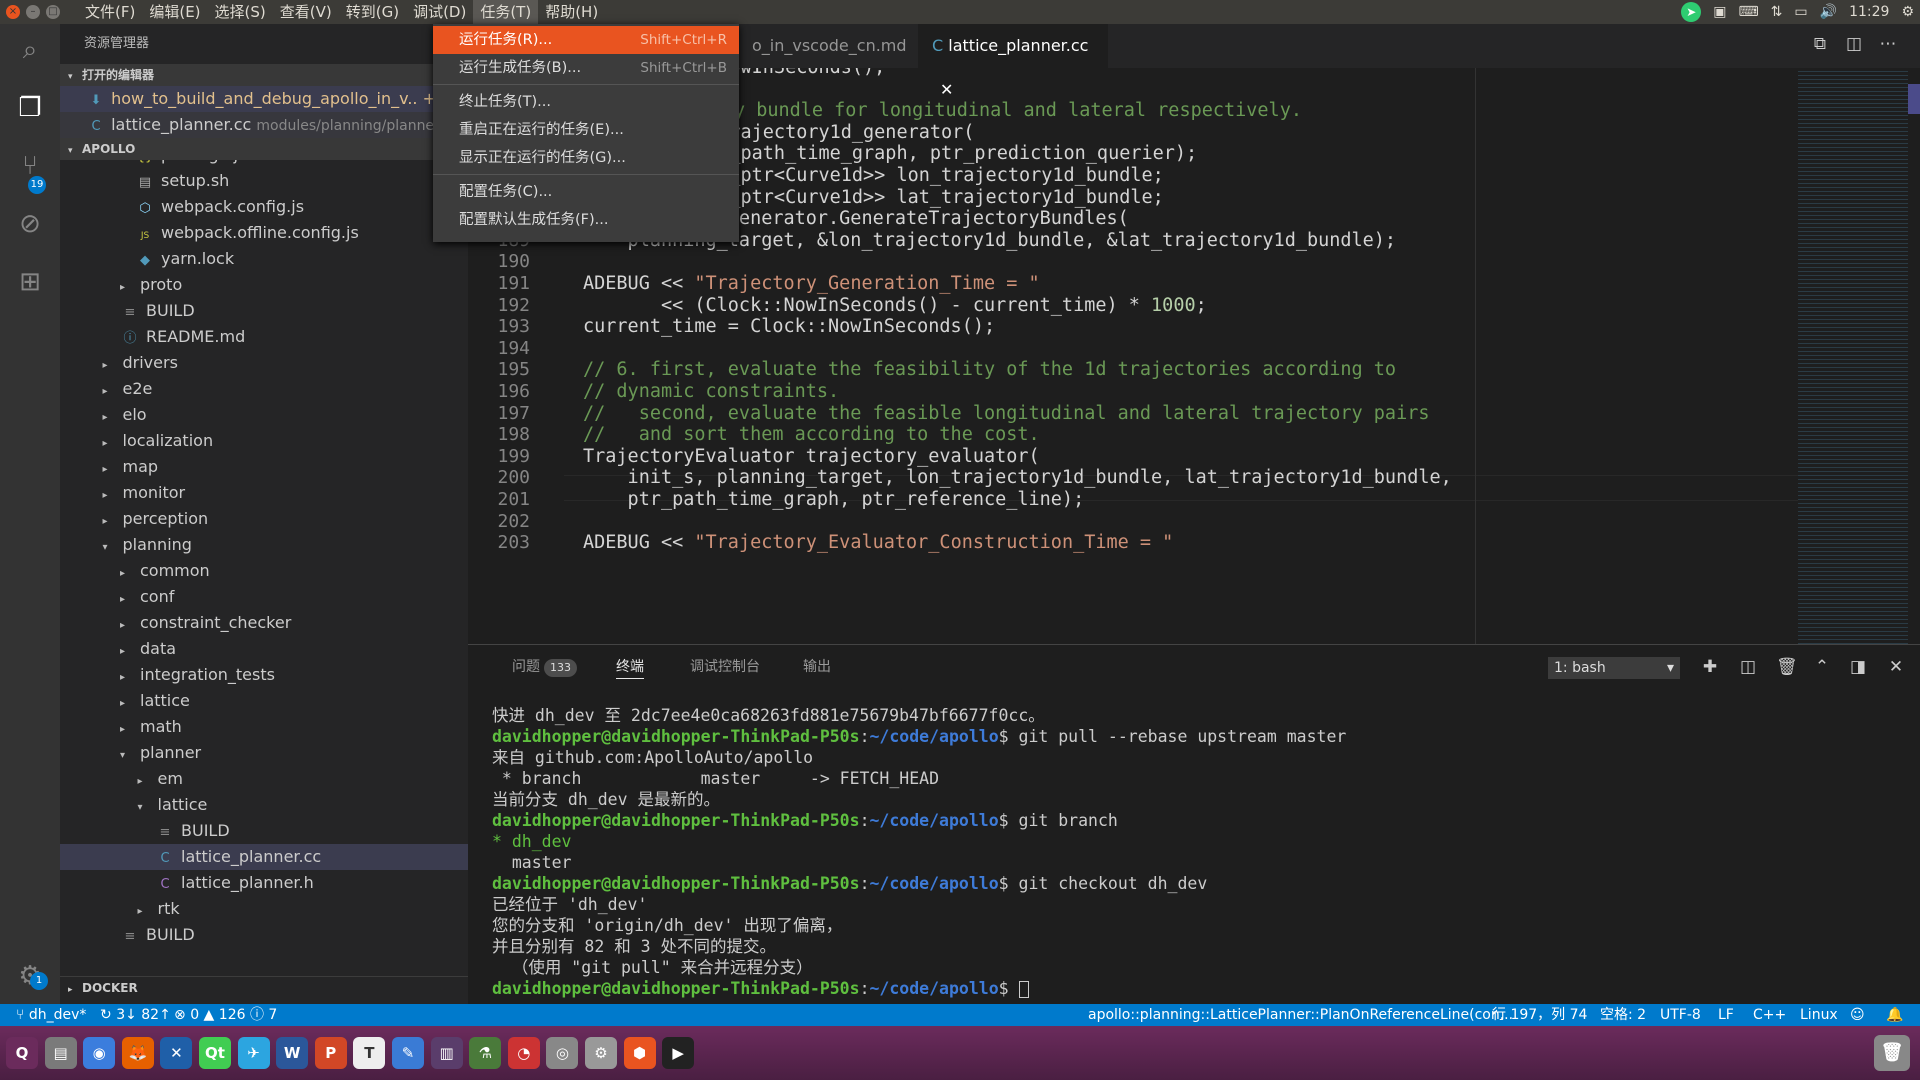 This screenshot has height=1080, width=1920. Describe the element at coordinates (264, 701) in the screenshot. I see `tree-item: ▸ lattice` at that location.